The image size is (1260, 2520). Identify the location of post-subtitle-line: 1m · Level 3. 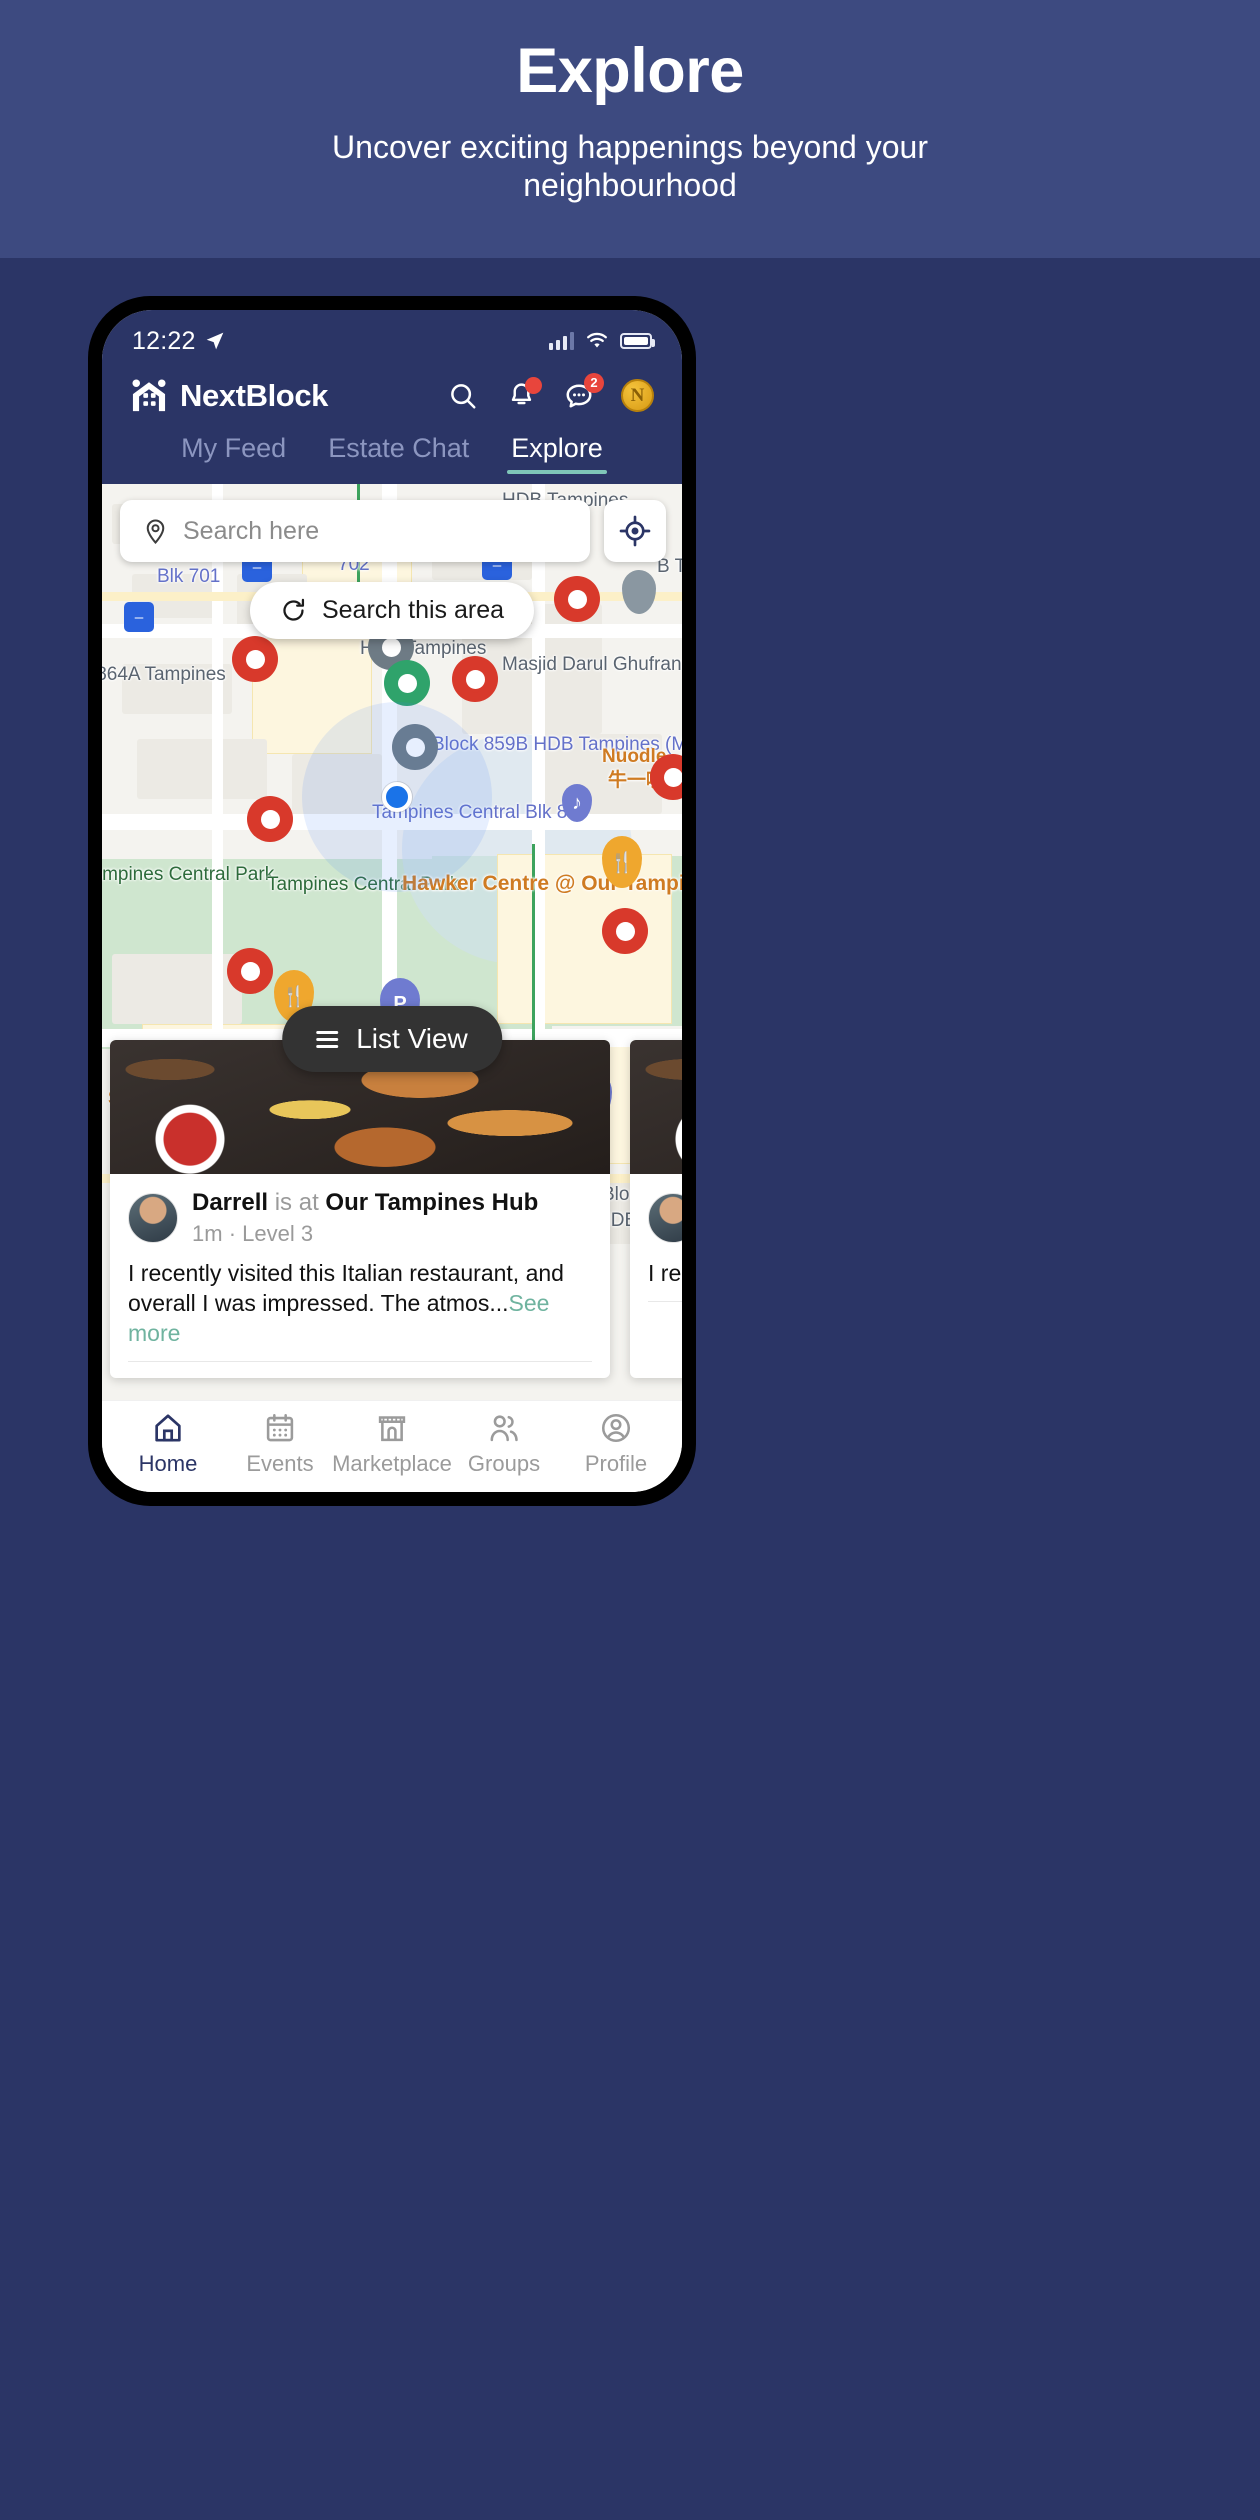
(365, 1234).